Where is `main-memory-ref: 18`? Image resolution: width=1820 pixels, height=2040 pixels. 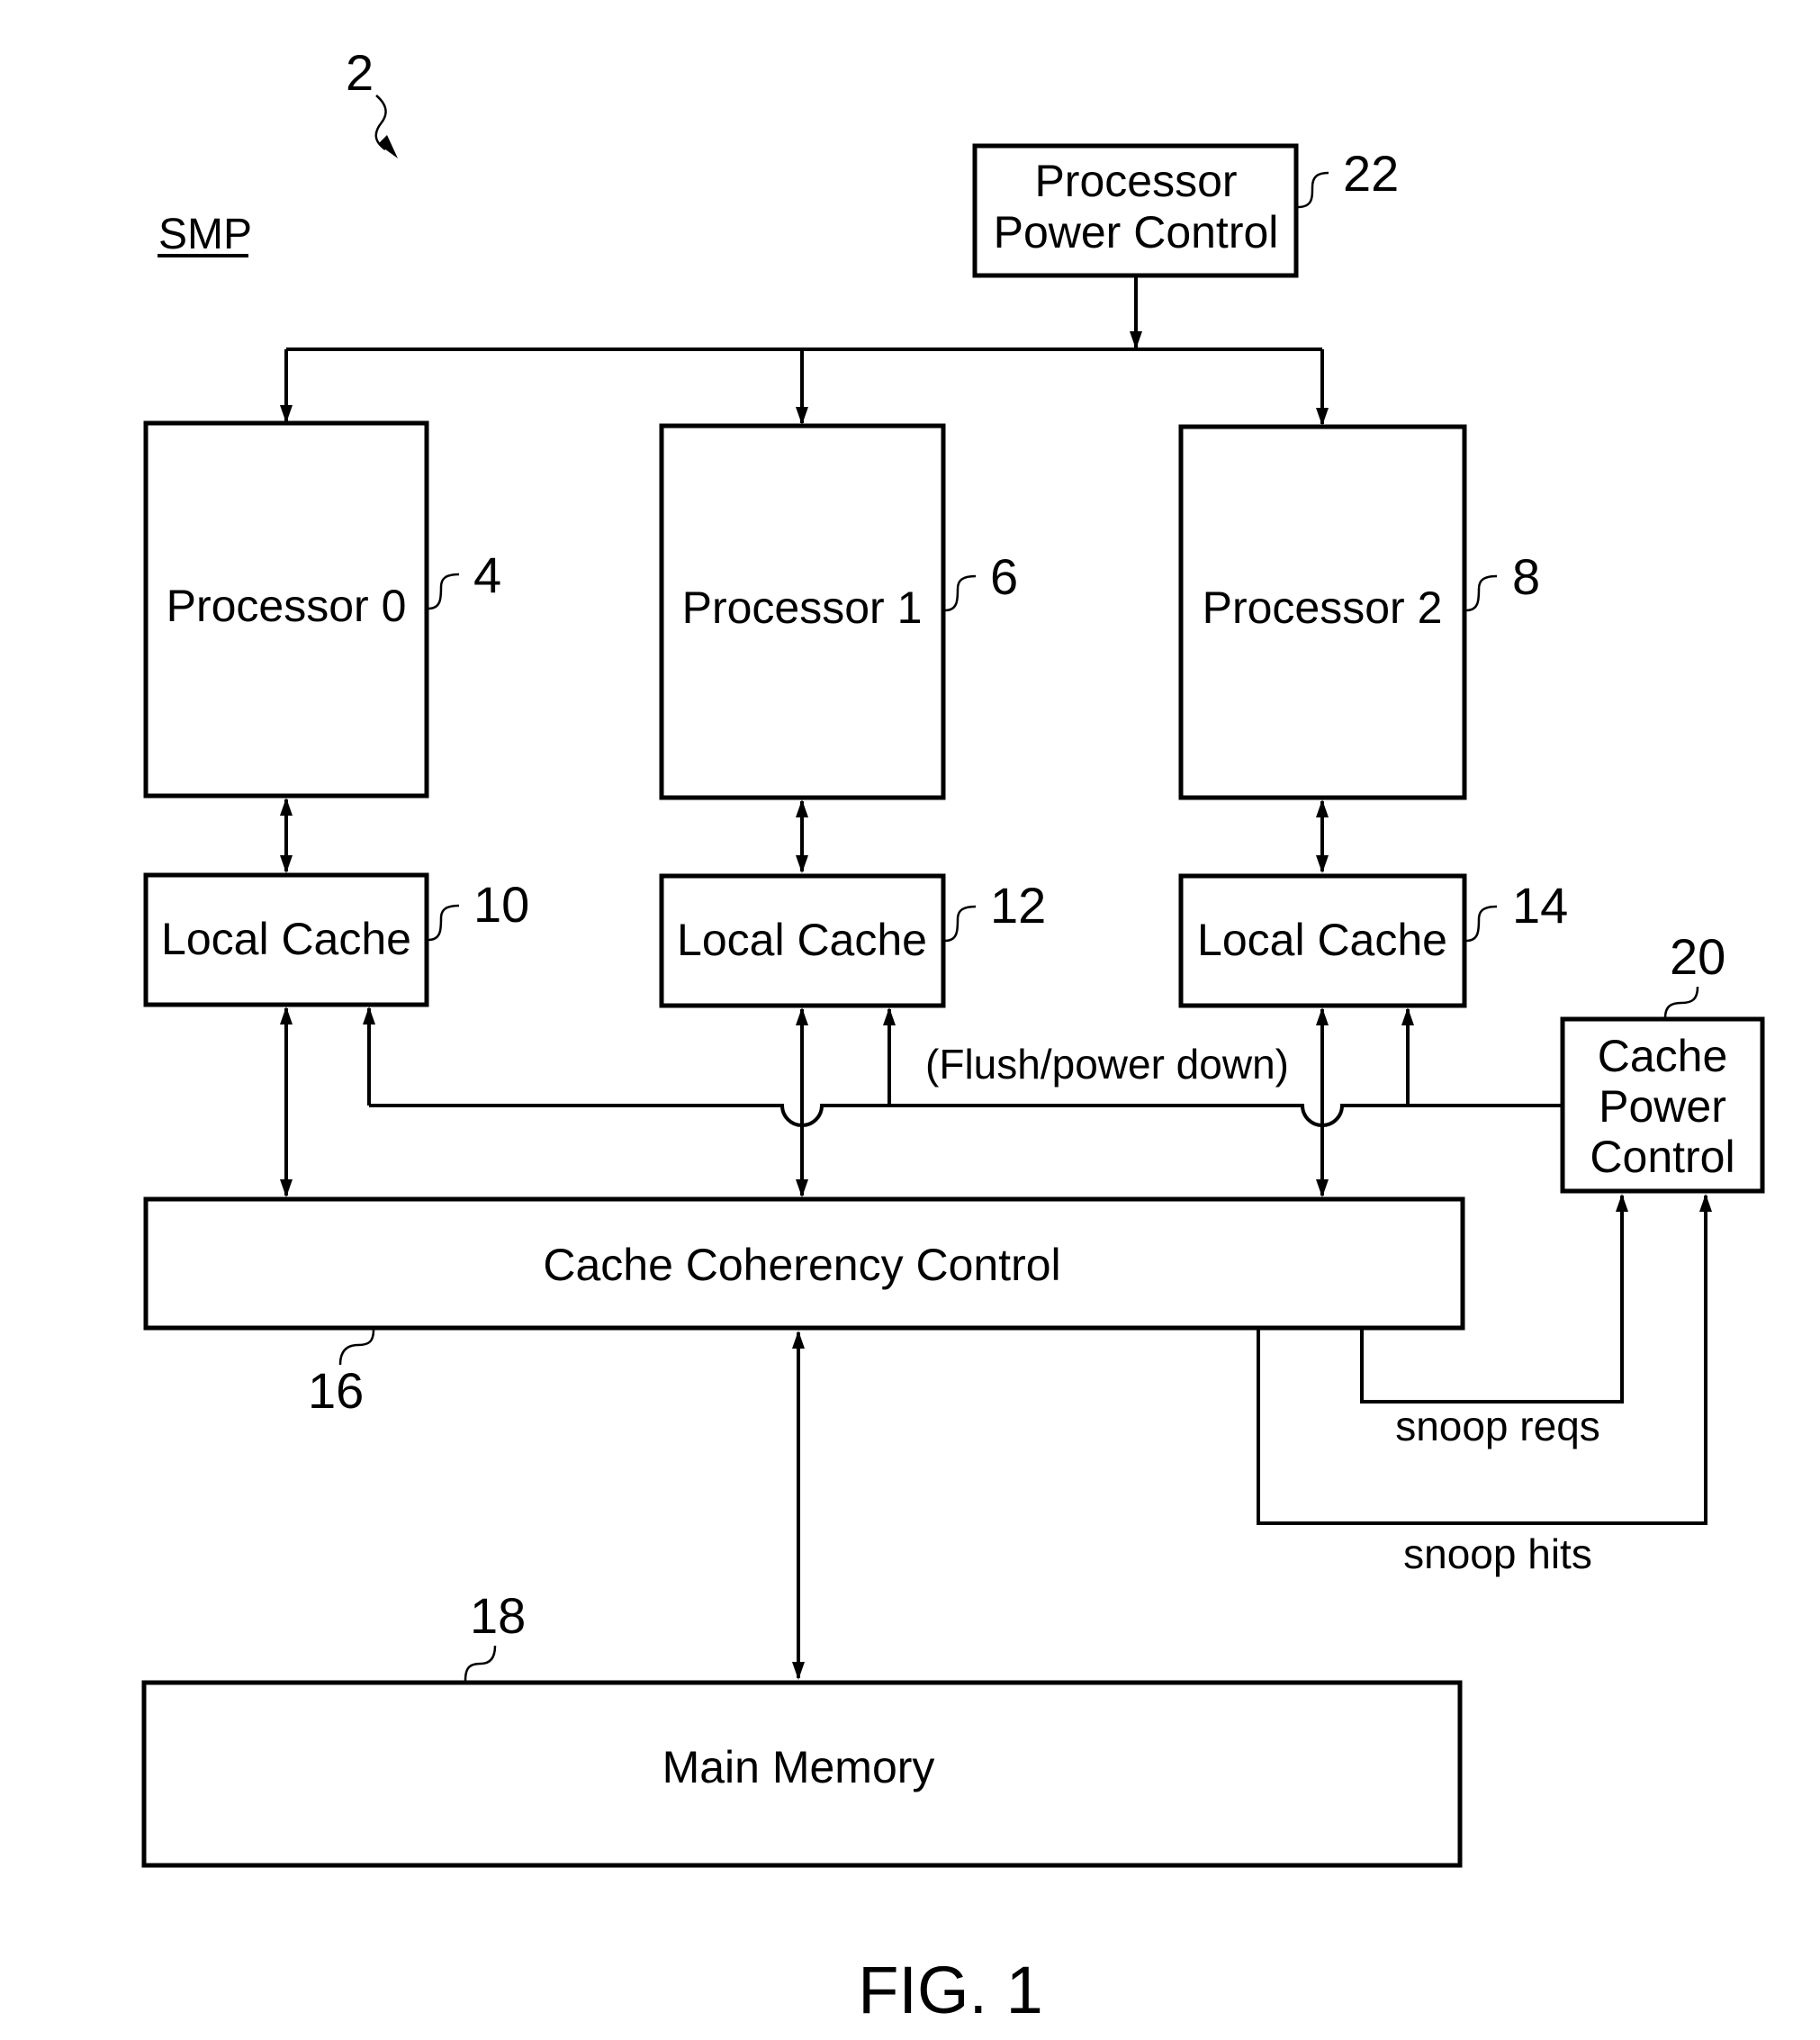
main-memory-ref: 18 is located at coordinates (498, 1615).